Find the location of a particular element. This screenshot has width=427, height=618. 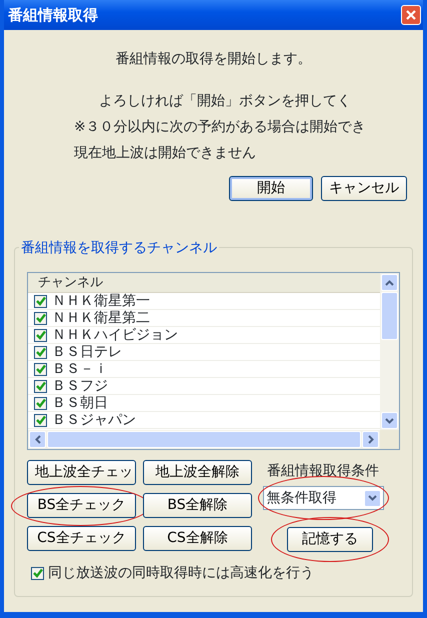

window-title: 番組情報取得 is located at coordinates (53, 15).